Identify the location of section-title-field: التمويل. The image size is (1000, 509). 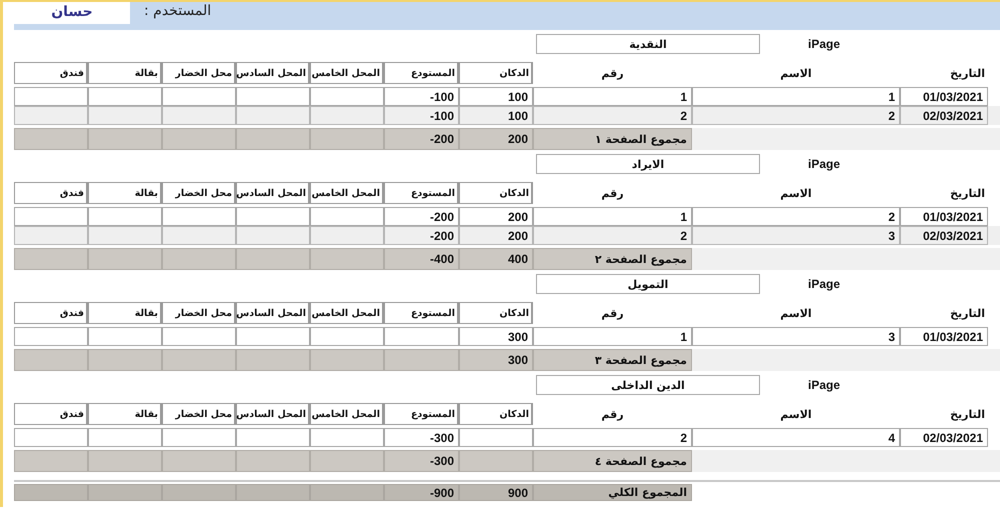
(648, 284).